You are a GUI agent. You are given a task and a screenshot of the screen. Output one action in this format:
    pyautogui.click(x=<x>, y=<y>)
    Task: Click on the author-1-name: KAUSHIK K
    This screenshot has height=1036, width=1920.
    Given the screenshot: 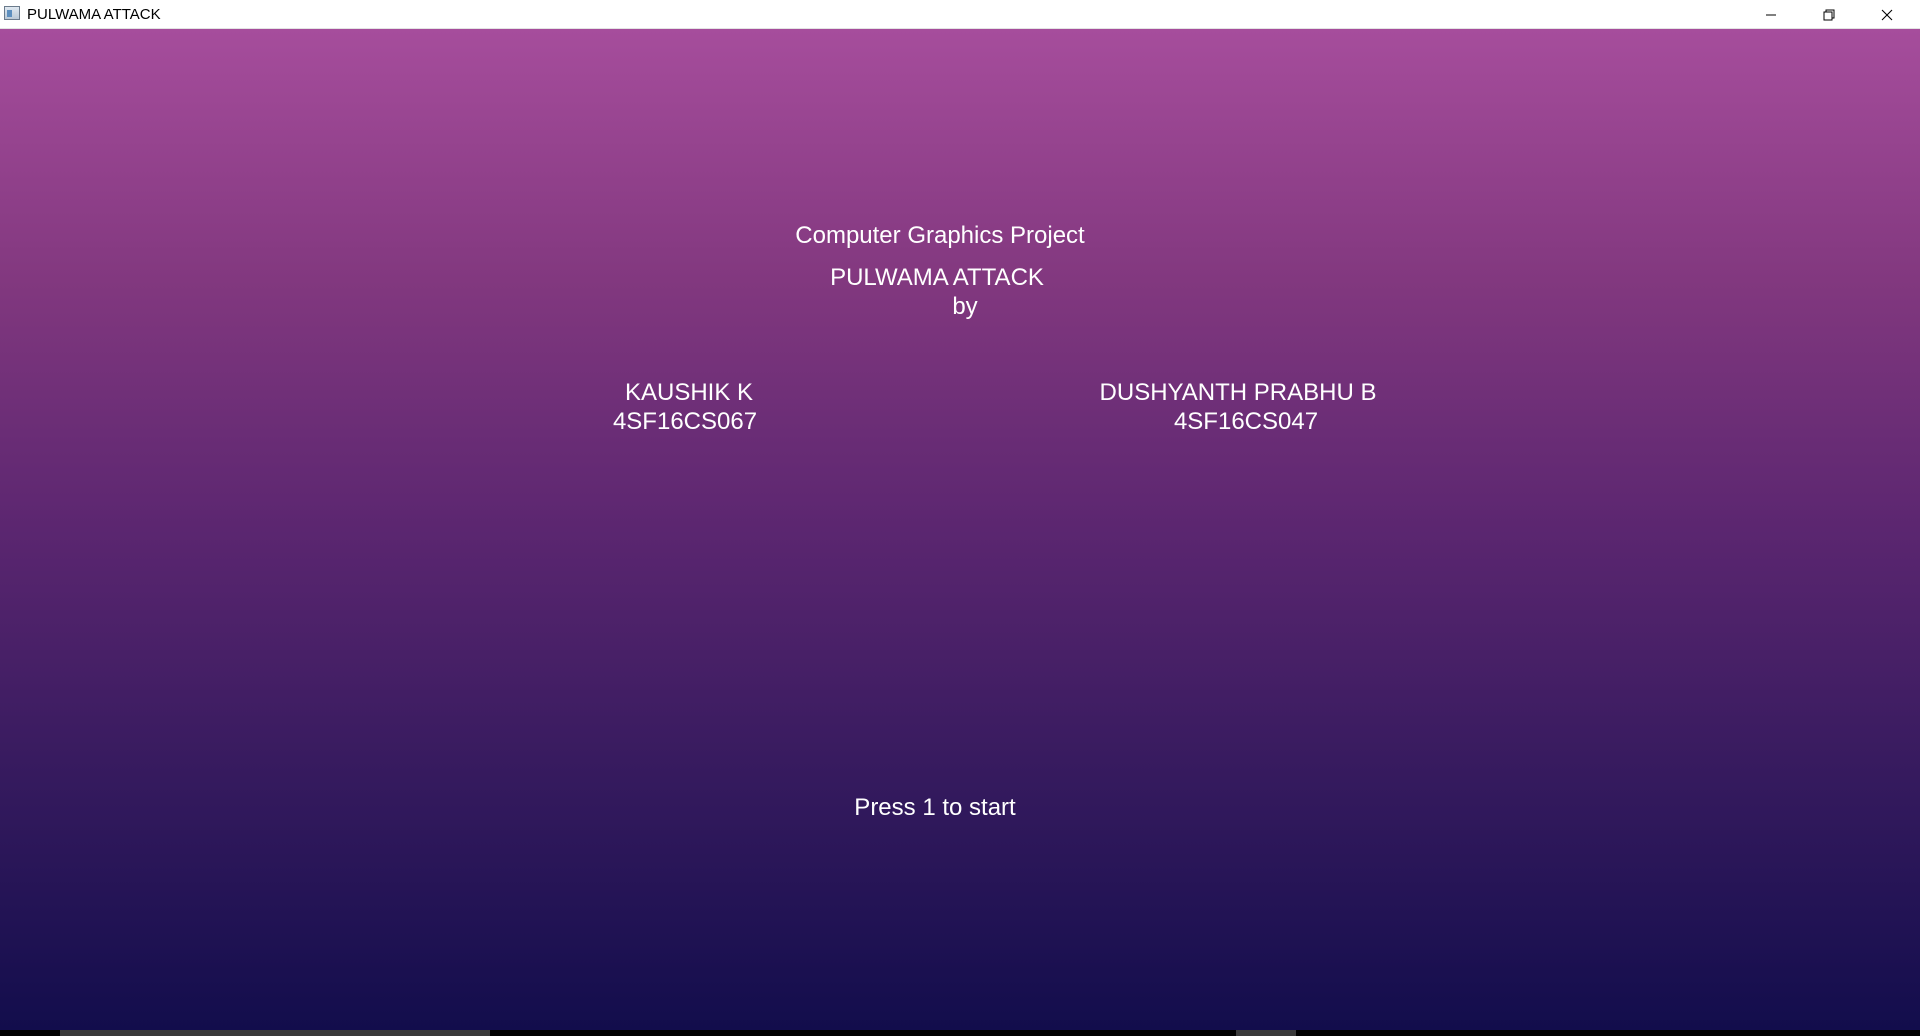 What is the action you would take?
    pyautogui.click(x=689, y=392)
    